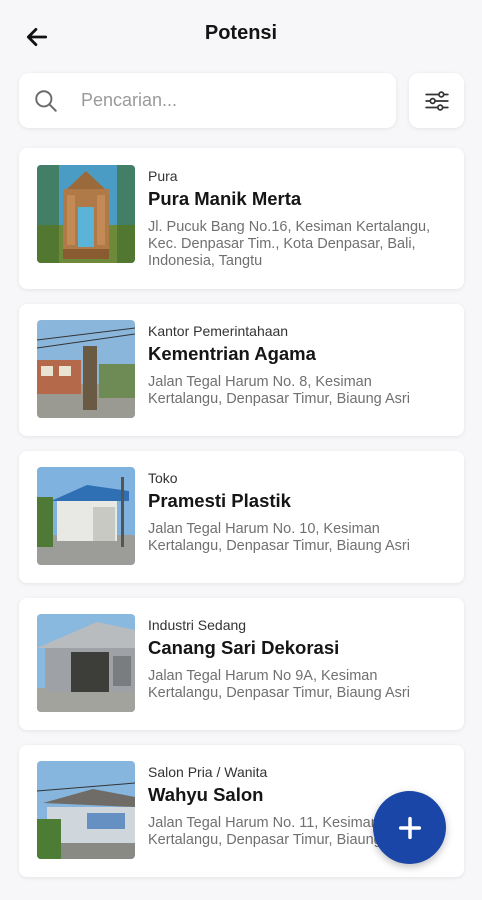  What do you see at coordinates (163, 478) in the screenshot?
I see `item-category: Toko` at bounding box center [163, 478].